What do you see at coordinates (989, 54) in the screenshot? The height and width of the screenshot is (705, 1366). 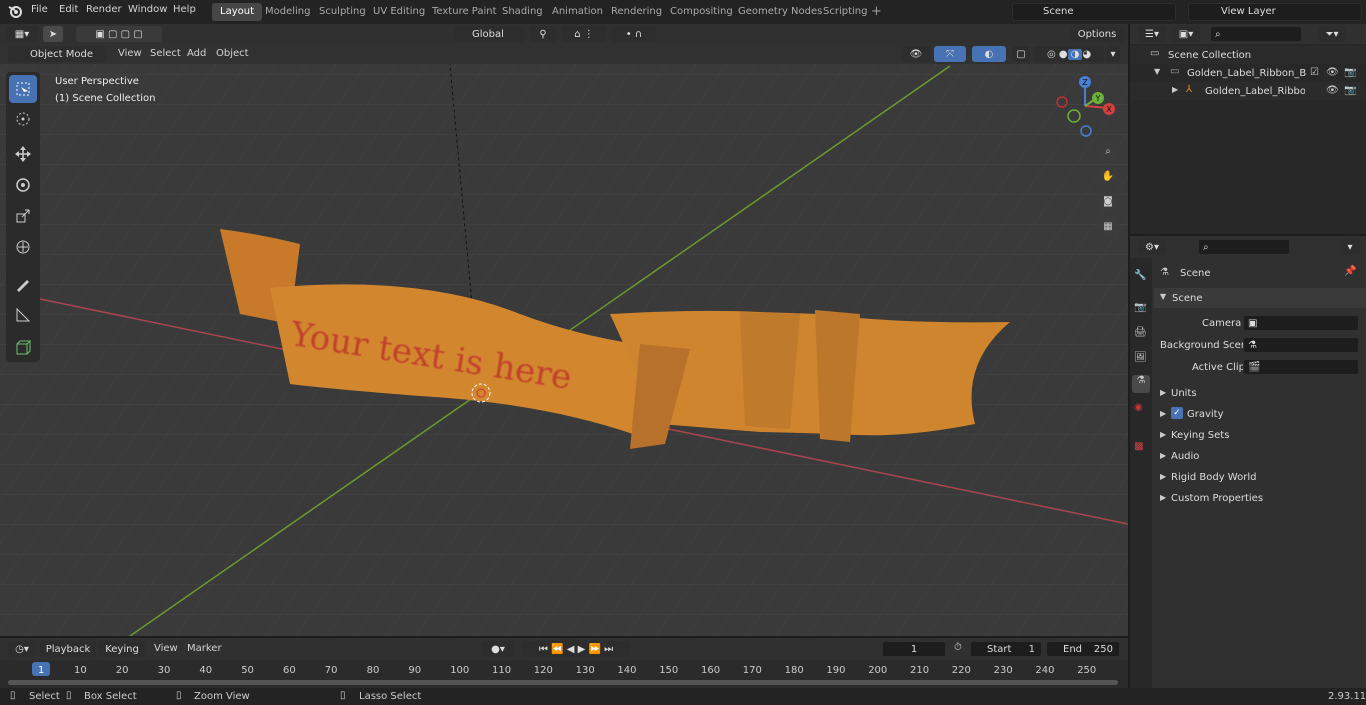 I see `overlay-toggle-icon: ◐` at bounding box center [989, 54].